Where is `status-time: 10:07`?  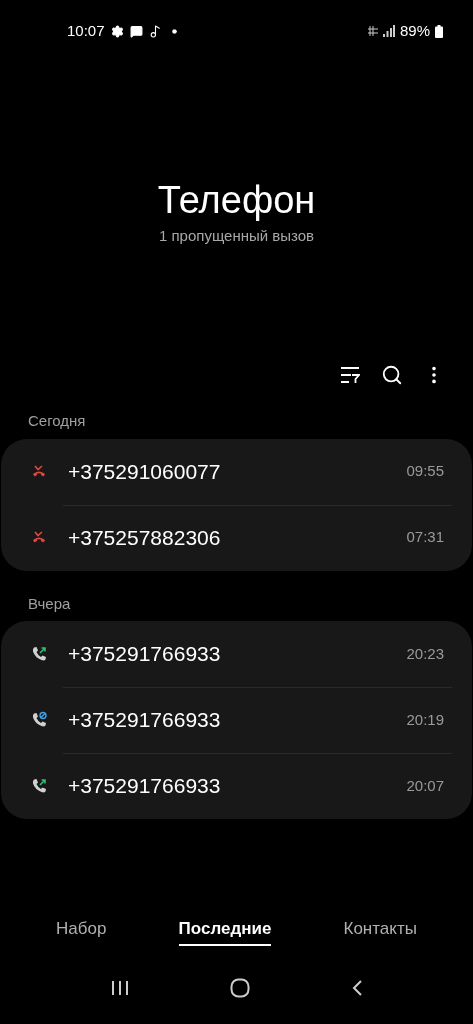 status-time: 10:07 is located at coordinates (86, 30).